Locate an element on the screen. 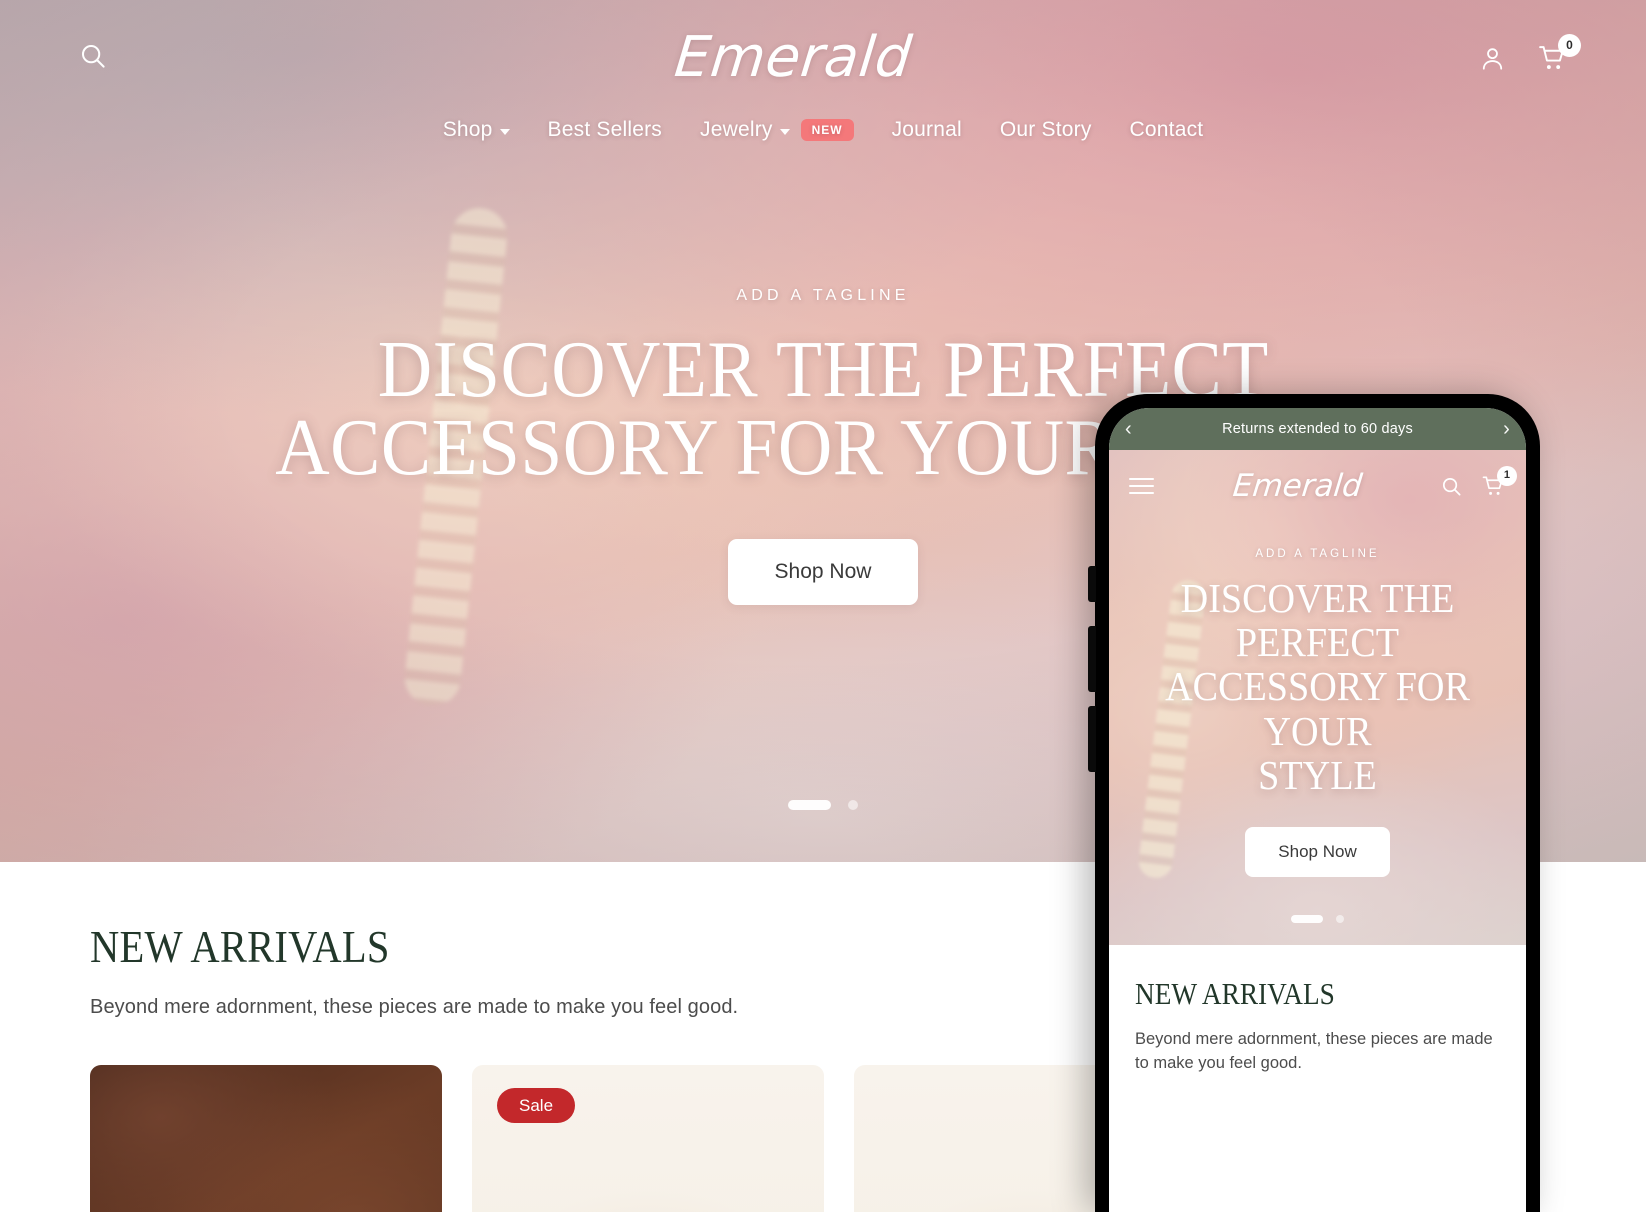 Image resolution: width=1646 pixels, height=1212 pixels. cart-count-badge: 0 is located at coordinates (1569, 45).